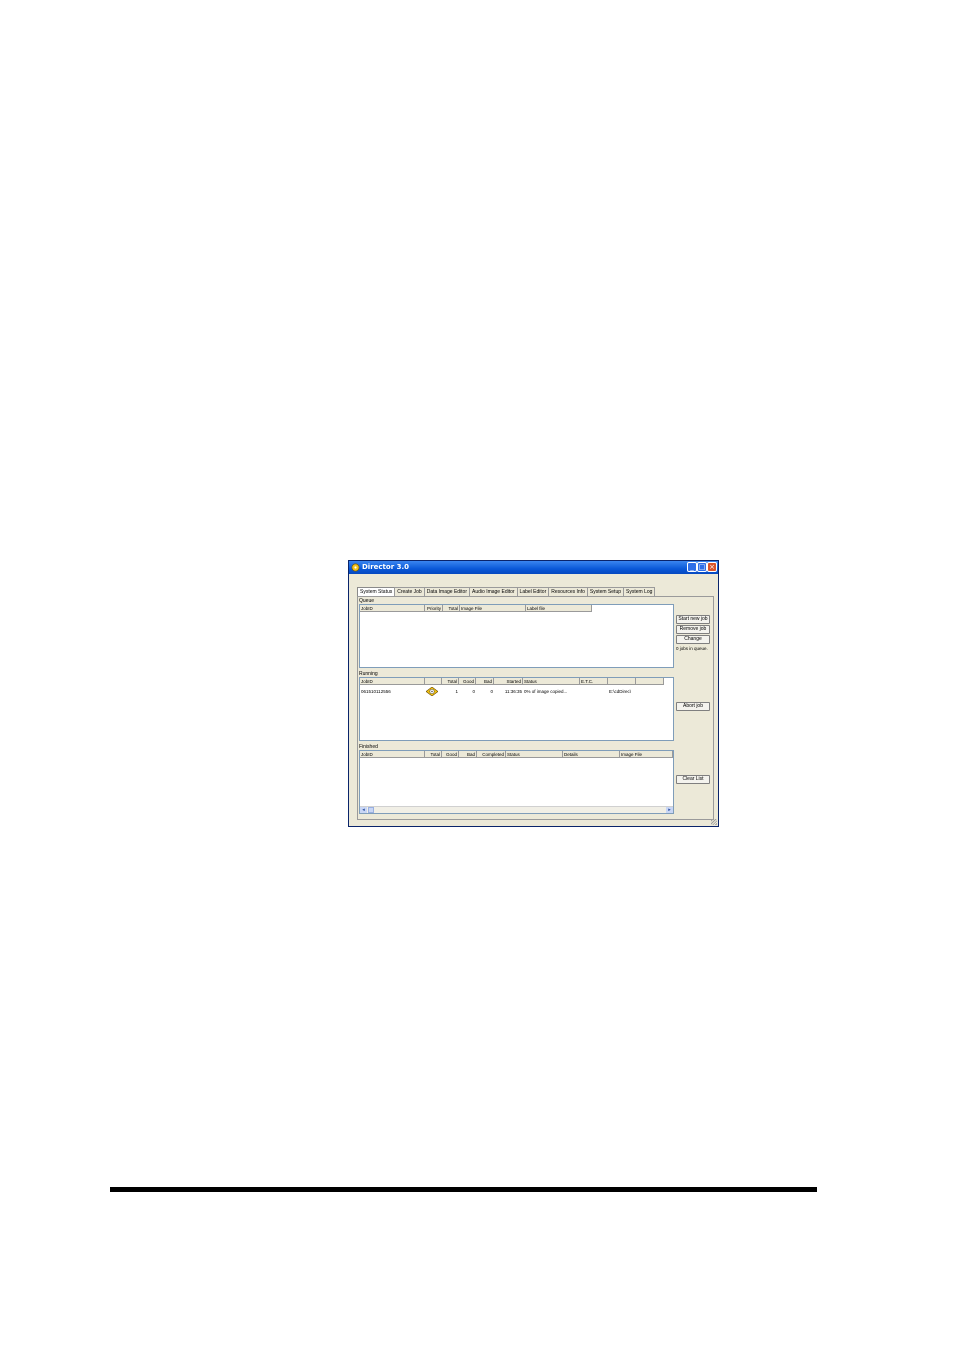 This screenshot has height=1350, width=954. What do you see at coordinates (508, 681) in the screenshot?
I see `col-started: Started` at bounding box center [508, 681].